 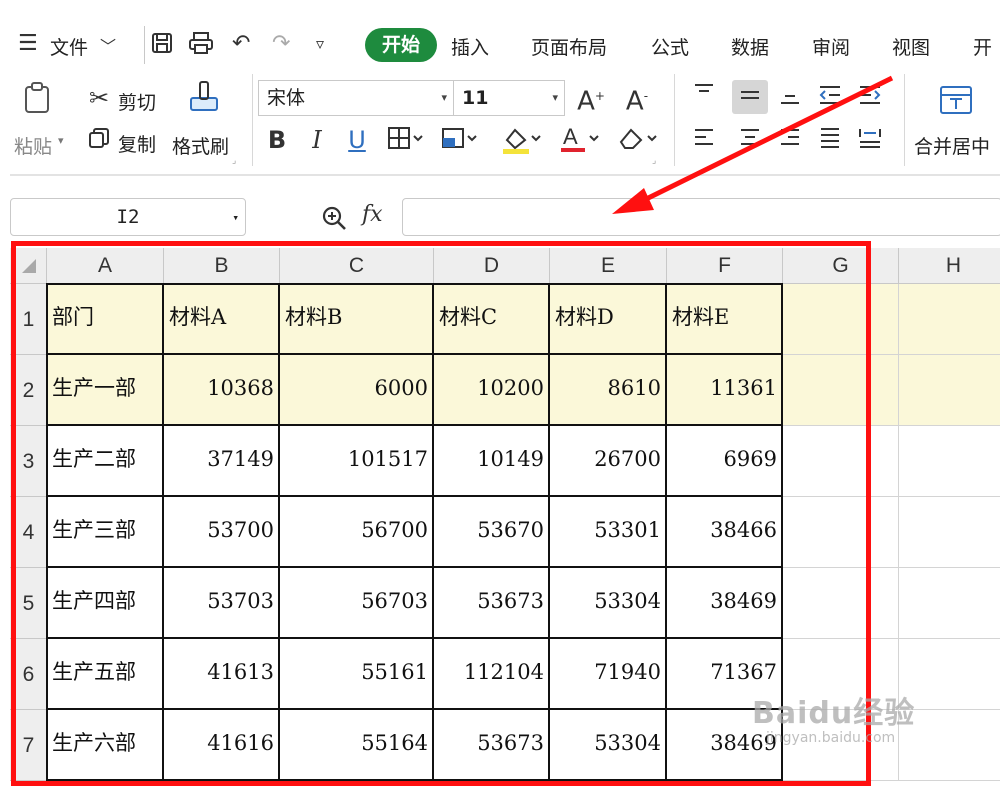 What do you see at coordinates (235, 217) in the screenshot?
I see `name-box-chevron-icon: ▾` at bounding box center [235, 217].